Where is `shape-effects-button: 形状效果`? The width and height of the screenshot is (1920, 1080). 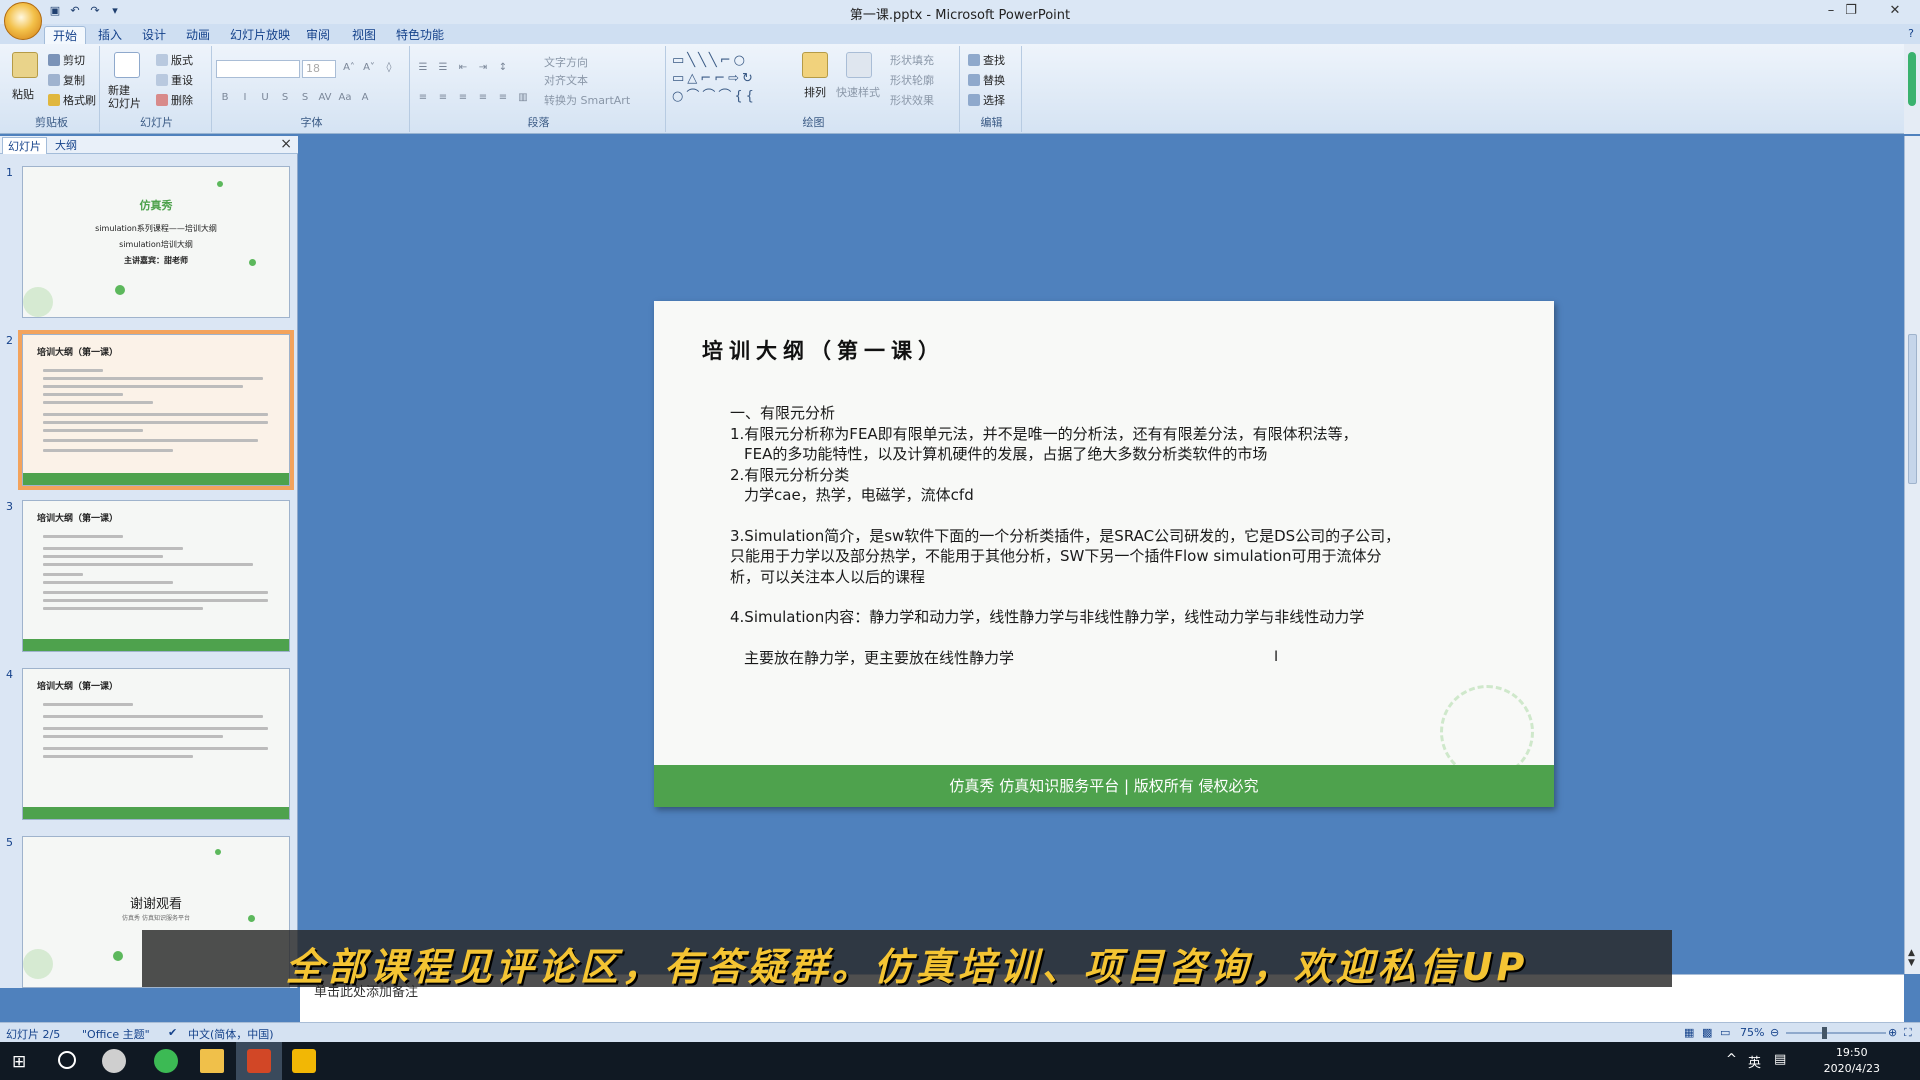
shape-effects-button: 形状效果 is located at coordinates (912, 100).